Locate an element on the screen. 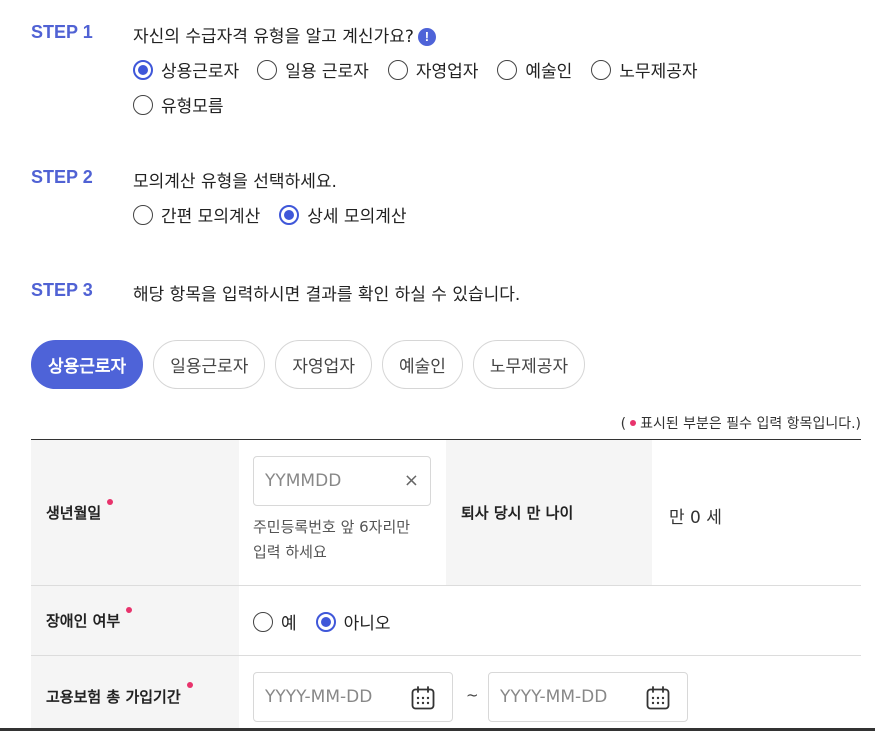  tab-daily-worker: 일용근로자 is located at coordinates (209, 364).